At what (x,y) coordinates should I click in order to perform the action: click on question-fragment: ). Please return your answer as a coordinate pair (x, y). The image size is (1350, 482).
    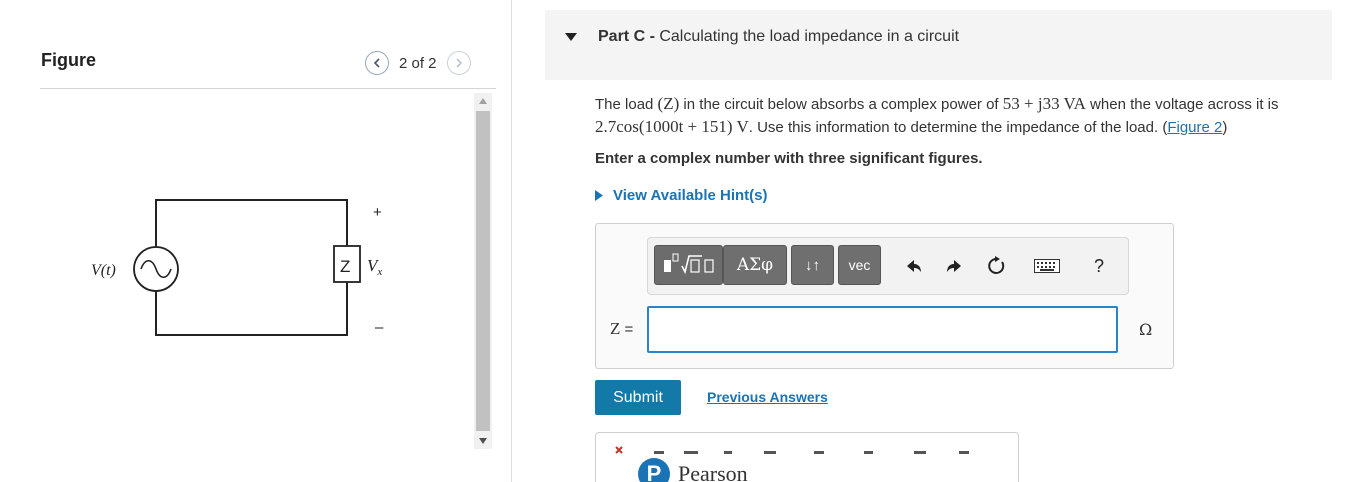
    Looking at the image, I should click on (1225, 127).